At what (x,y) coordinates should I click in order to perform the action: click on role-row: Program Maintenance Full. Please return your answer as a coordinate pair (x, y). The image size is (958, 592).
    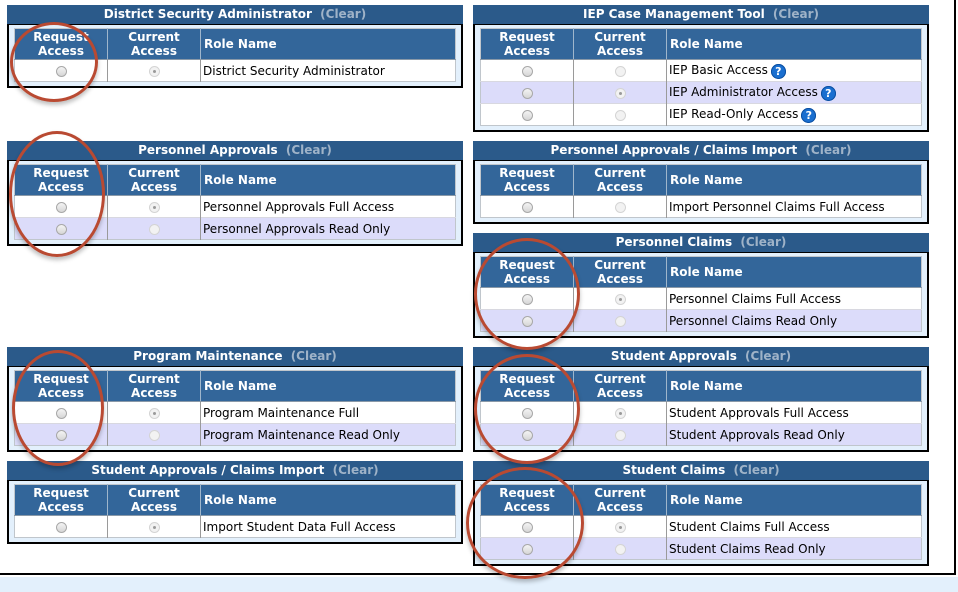
    Looking at the image, I should click on (235, 412).